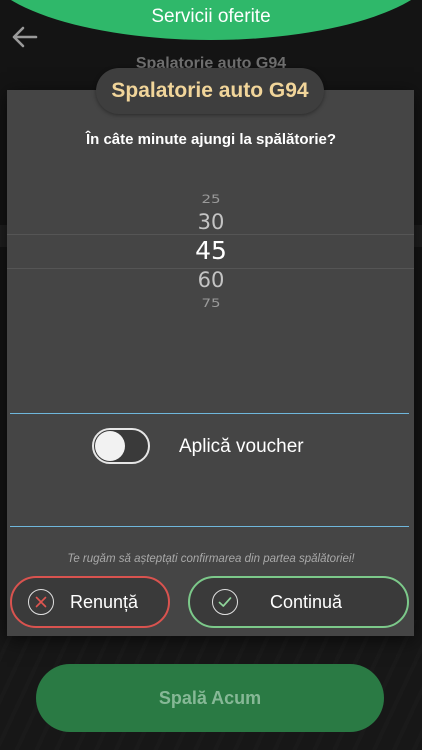  I want to click on back-arrow-icon, so click(24, 37).